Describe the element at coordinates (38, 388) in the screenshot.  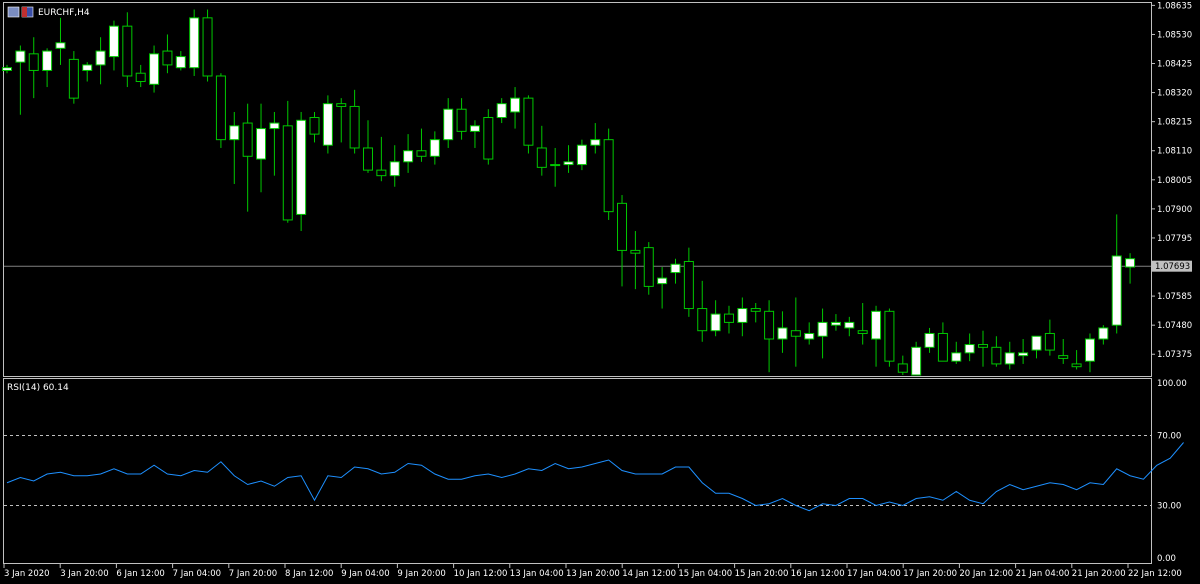
I see `rsi-title: RSI(14) 60.14` at that location.